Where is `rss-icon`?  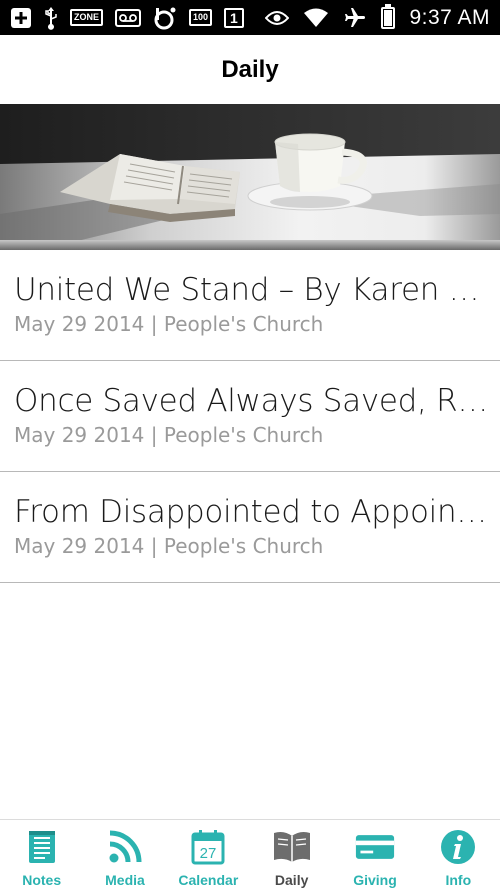
rss-icon is located at coordinates (125, 847).